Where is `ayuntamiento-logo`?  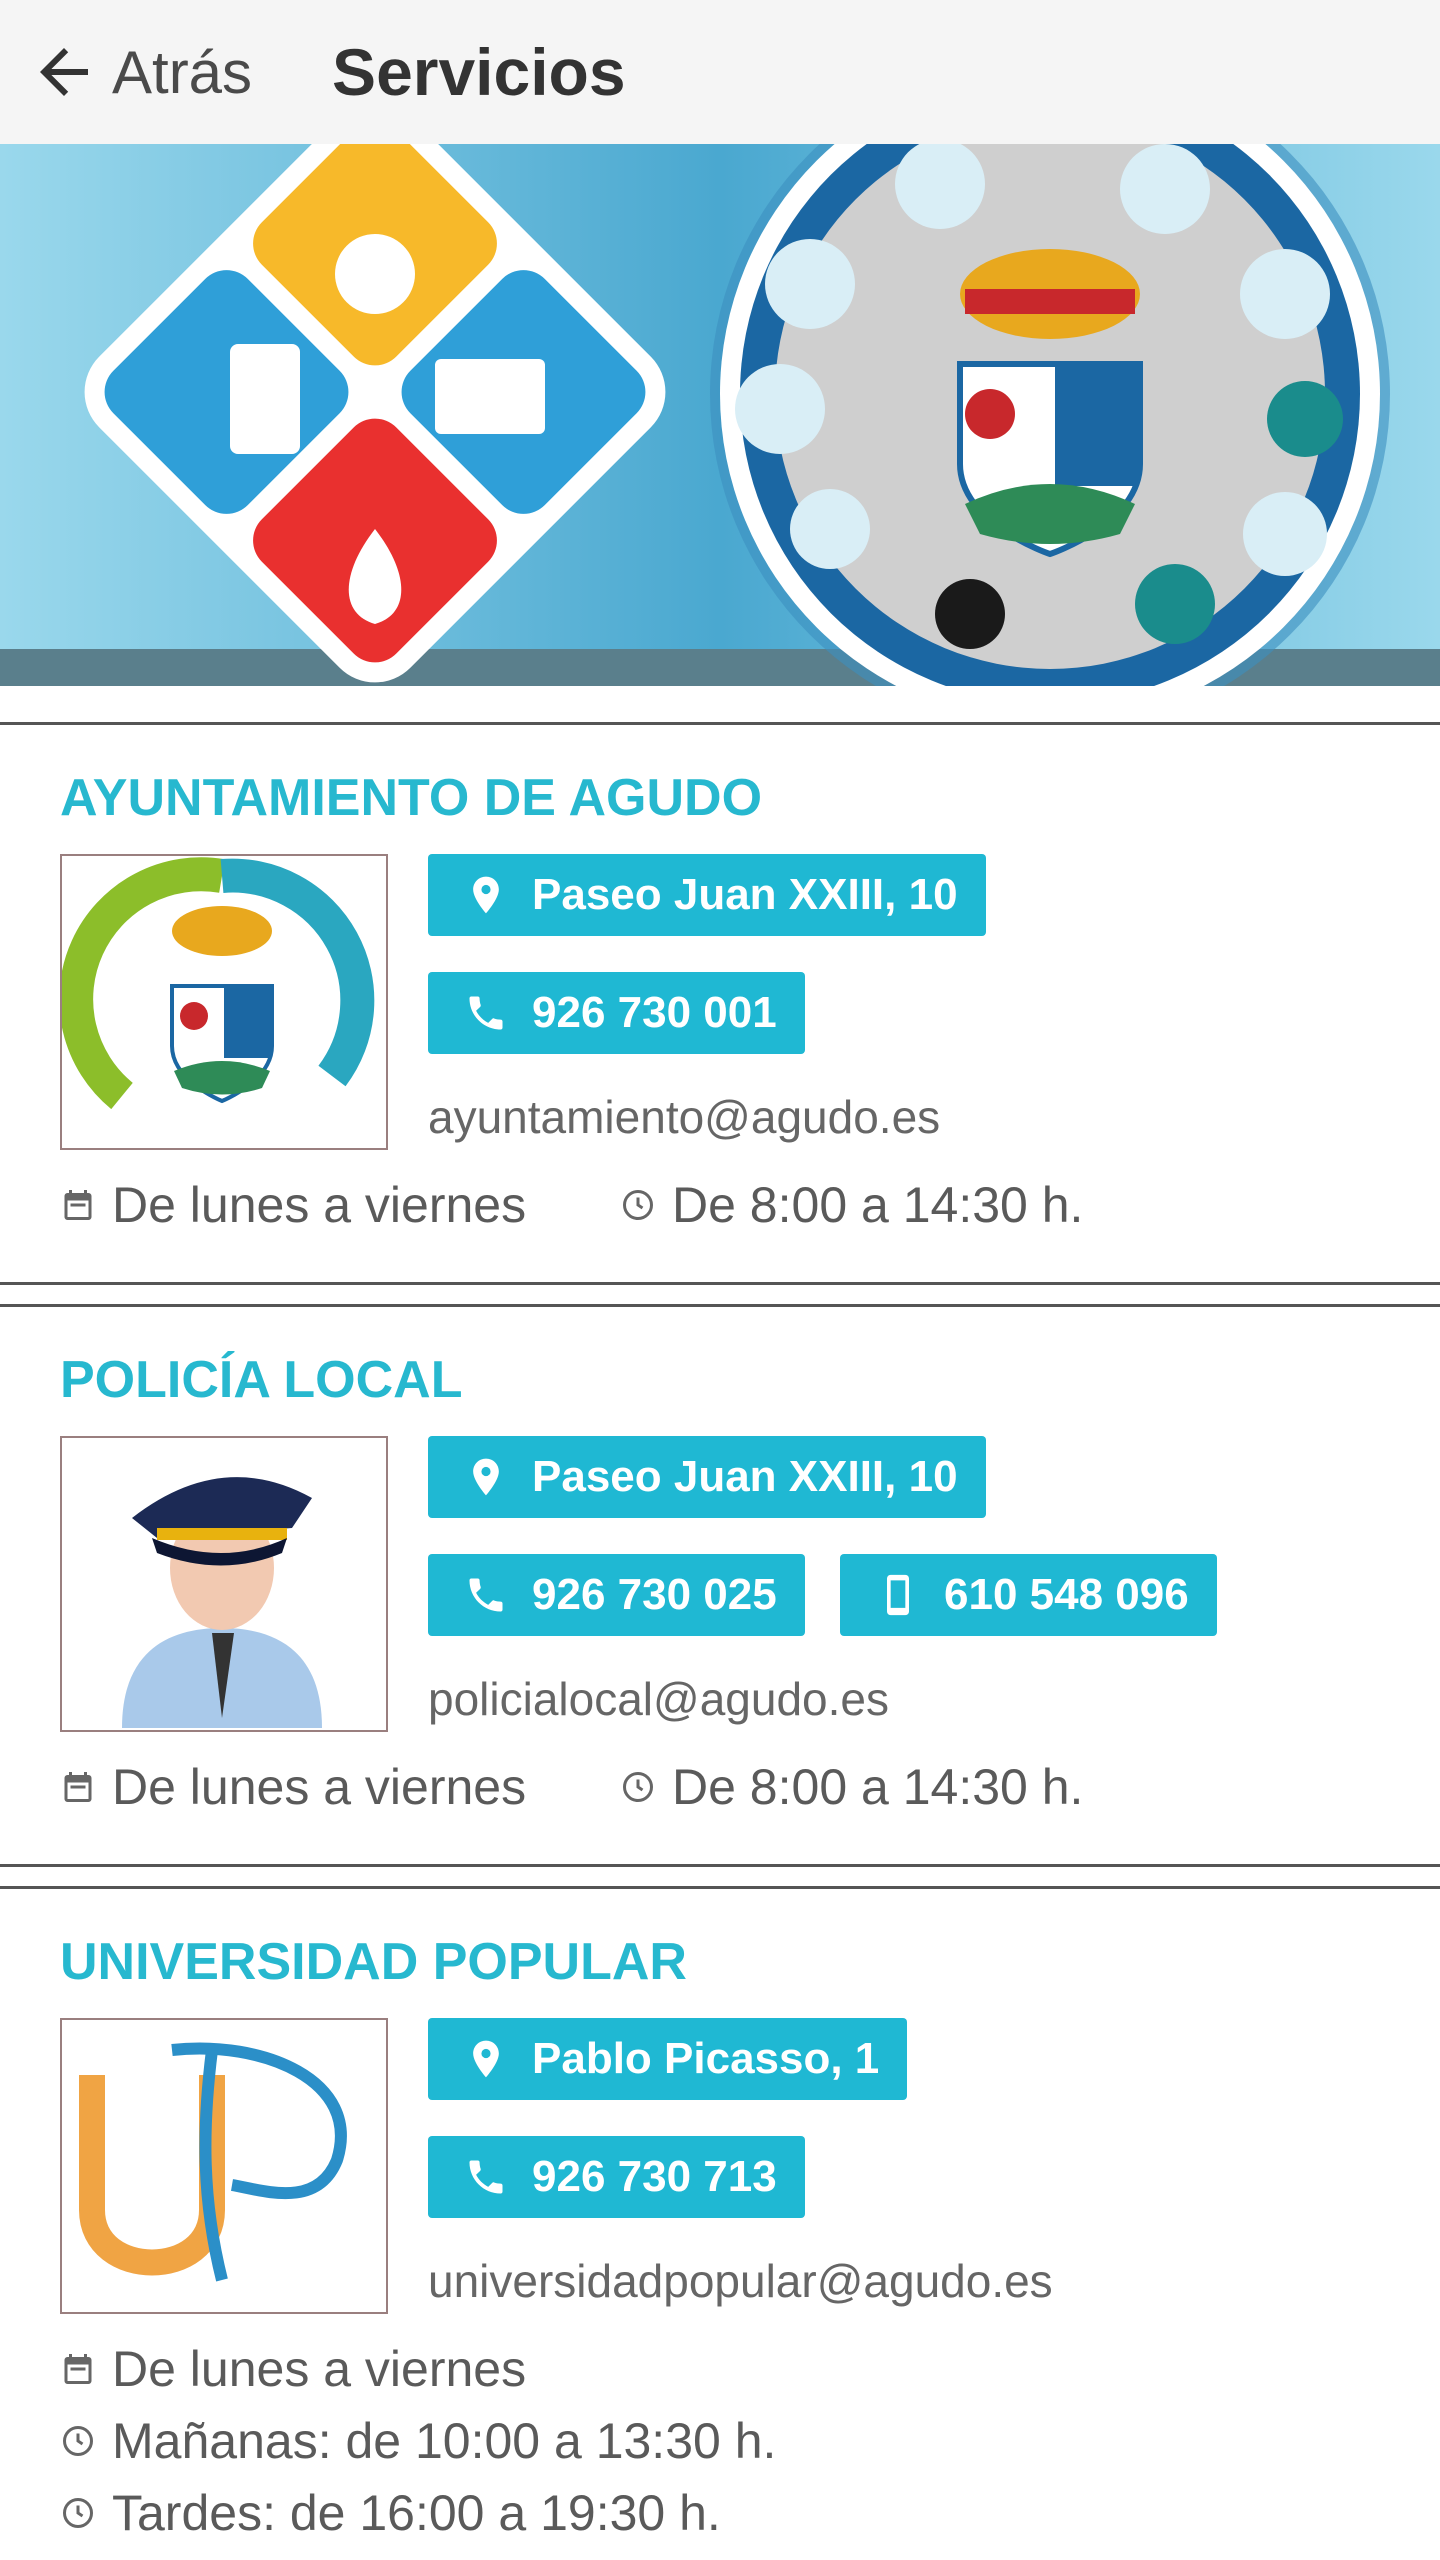 ayuntamiento-logo is located at coordinates (224, 1002).